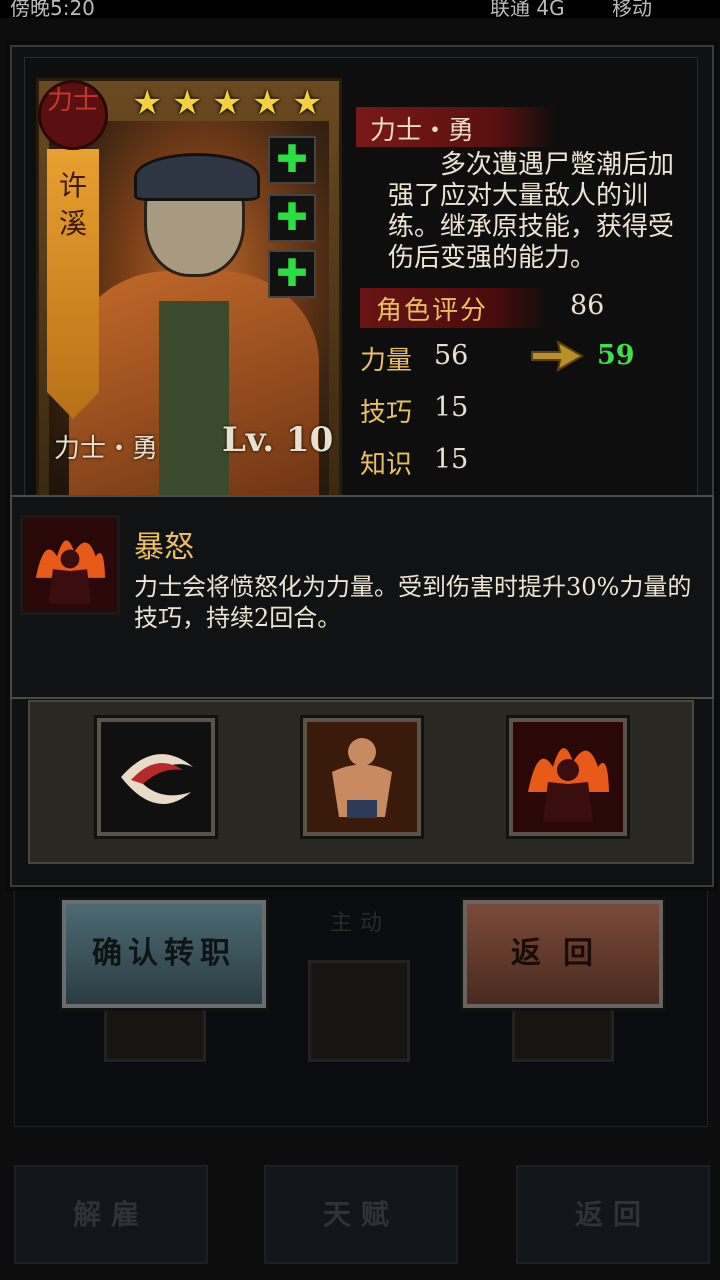 The image size is (720, 1280). What do you see at coordinates (278, 440) in the screenshot?
I see `hero-level: Lv. 10` at bounding box center [278, 440].